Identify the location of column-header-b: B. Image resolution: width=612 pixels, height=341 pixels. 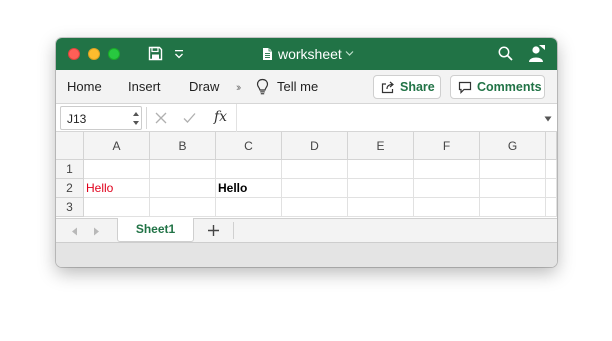
(183, 146).